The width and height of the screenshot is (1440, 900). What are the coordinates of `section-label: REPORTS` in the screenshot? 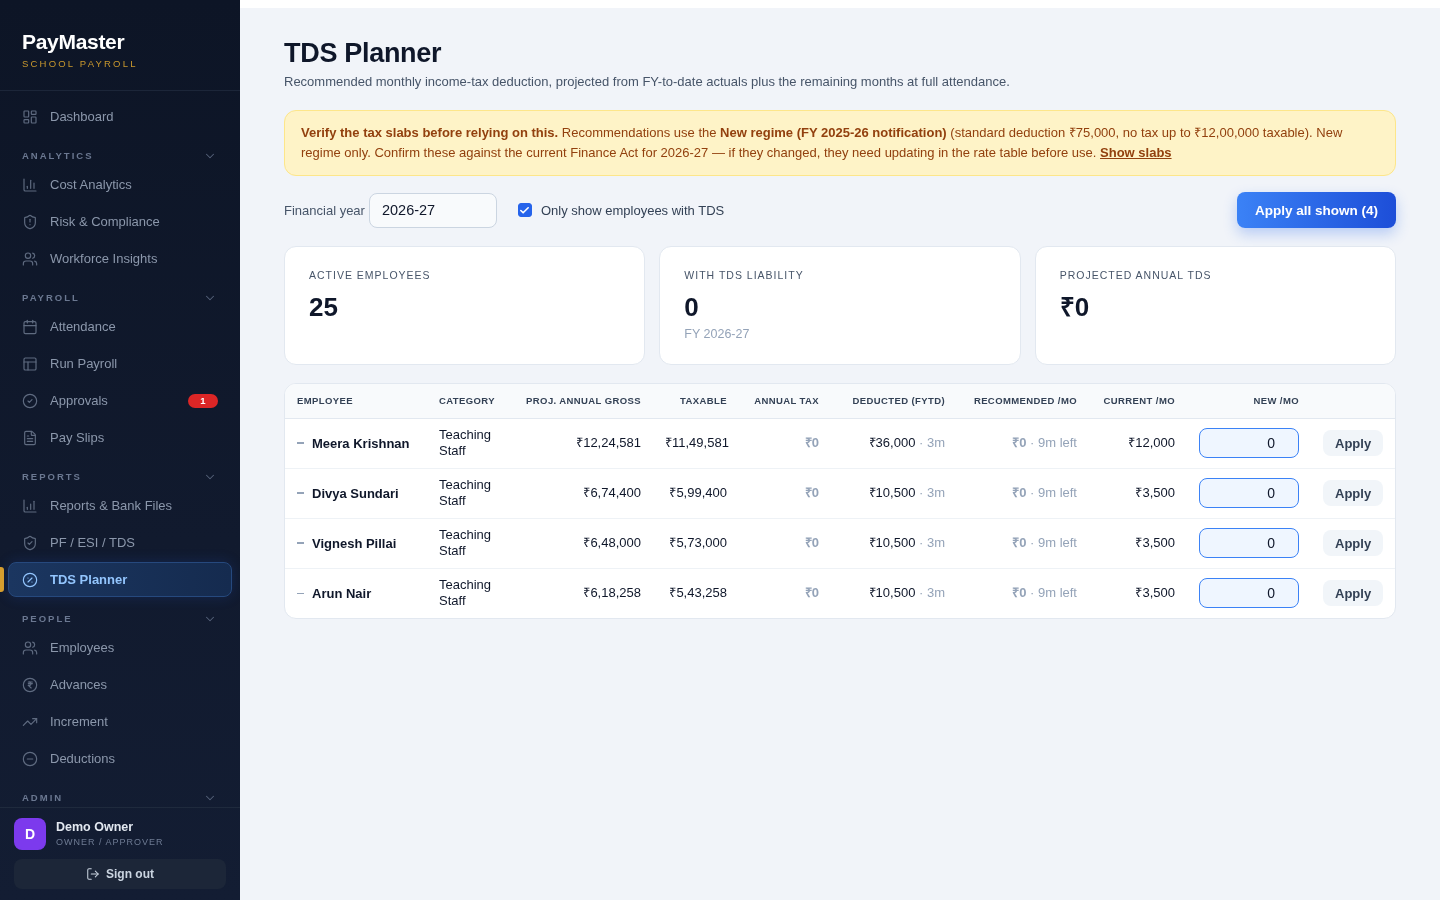 It's located at (52, 476).